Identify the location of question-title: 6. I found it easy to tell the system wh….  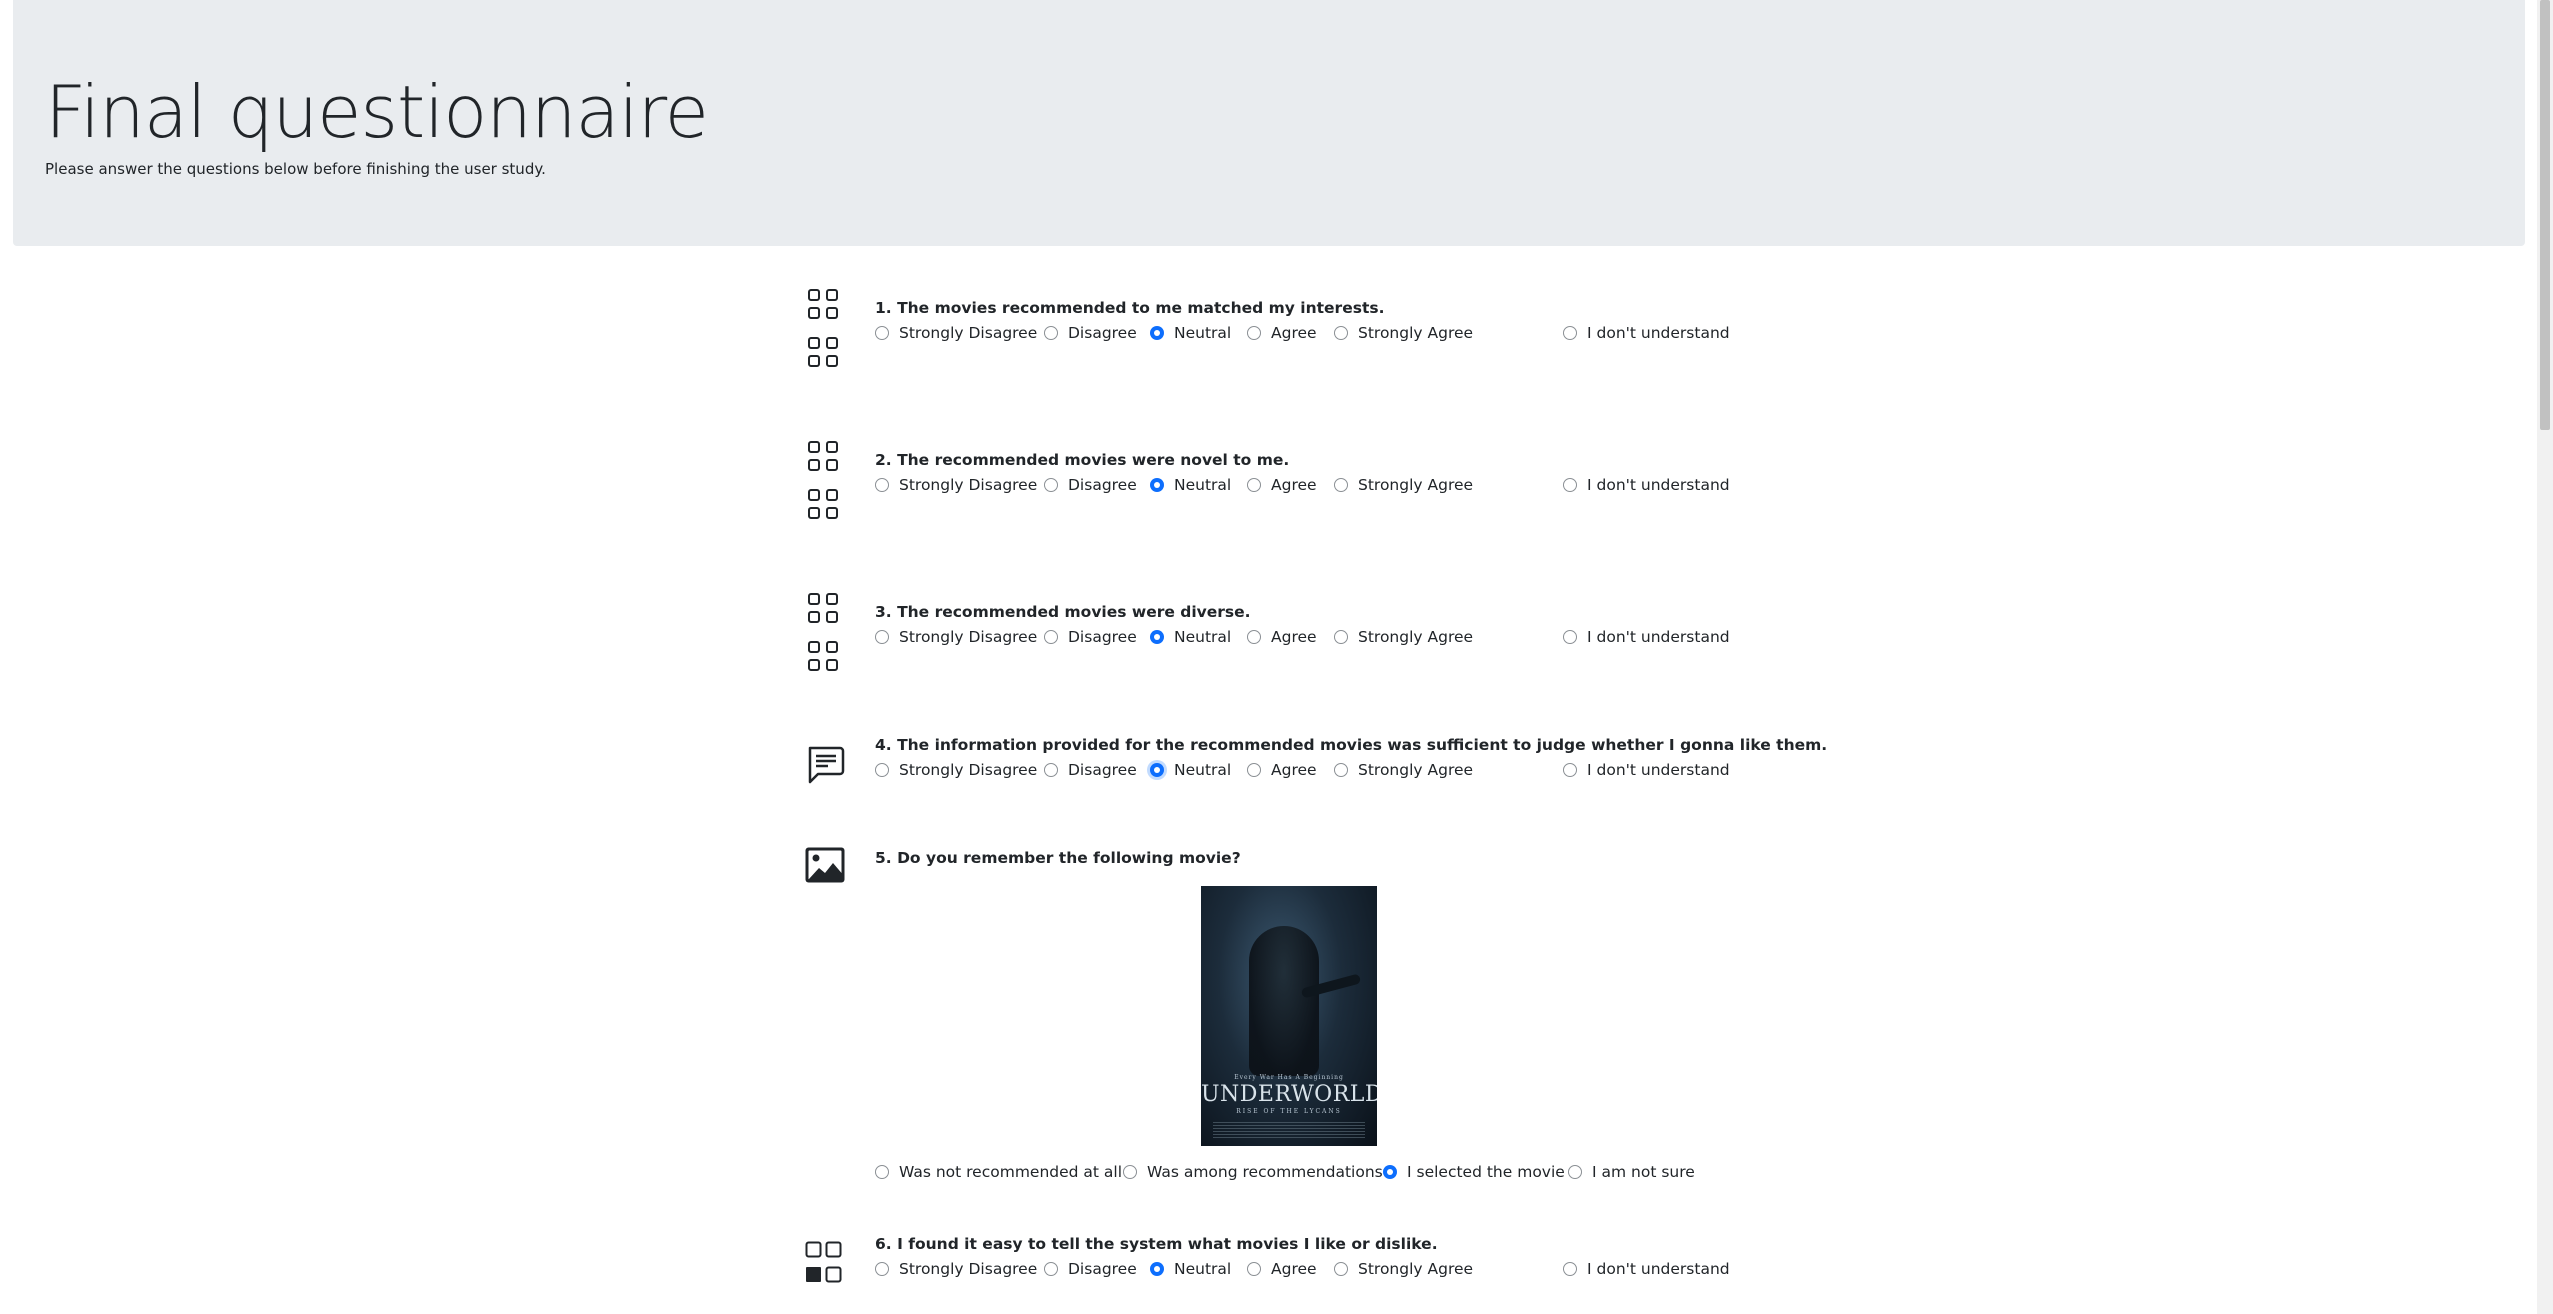
(1156, 1244).